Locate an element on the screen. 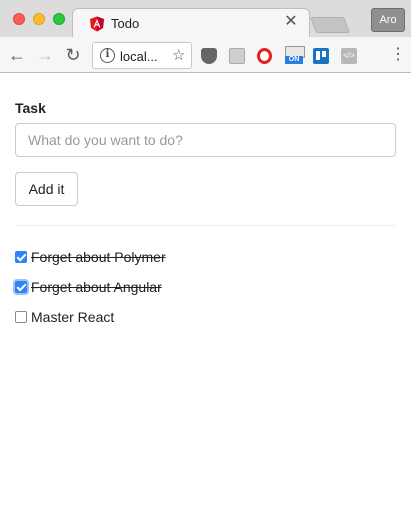  window-close-button is located at coordinates (19, 19).